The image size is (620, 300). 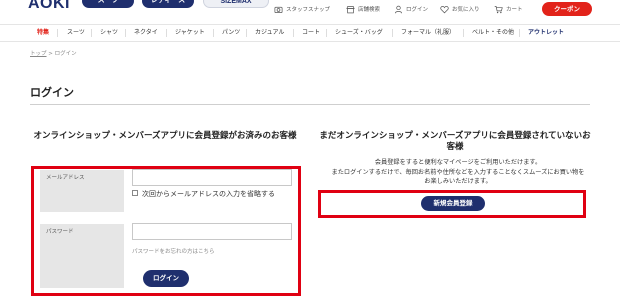 I want to click on breadcrumb: トップ > ログイン, so click(x=53, y=53).